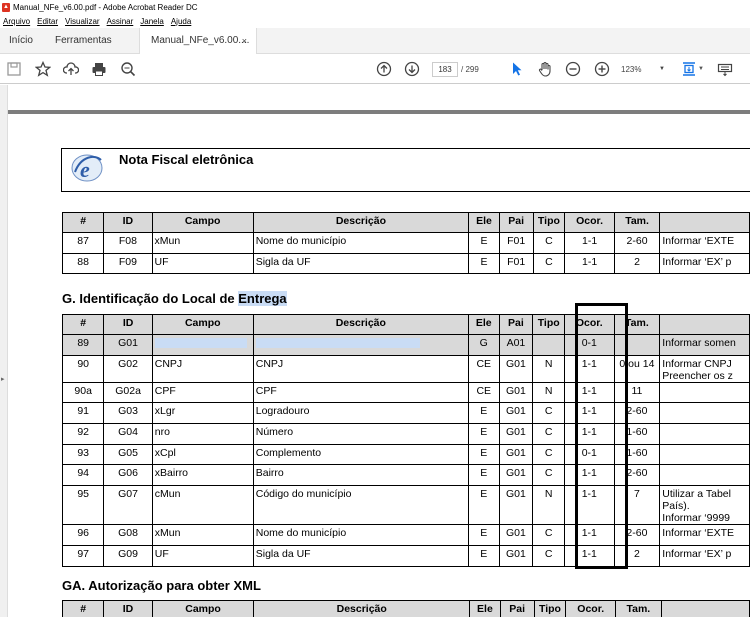 The image size is (750, 617). Describe the element at coordinates (21, 41) in the screenshot. I see `tab-inicio: Início` at that location.